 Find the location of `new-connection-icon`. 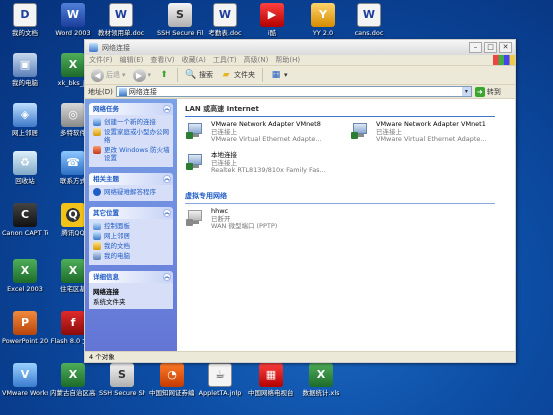

new-connection-icon is located at coordinates (97, 122).